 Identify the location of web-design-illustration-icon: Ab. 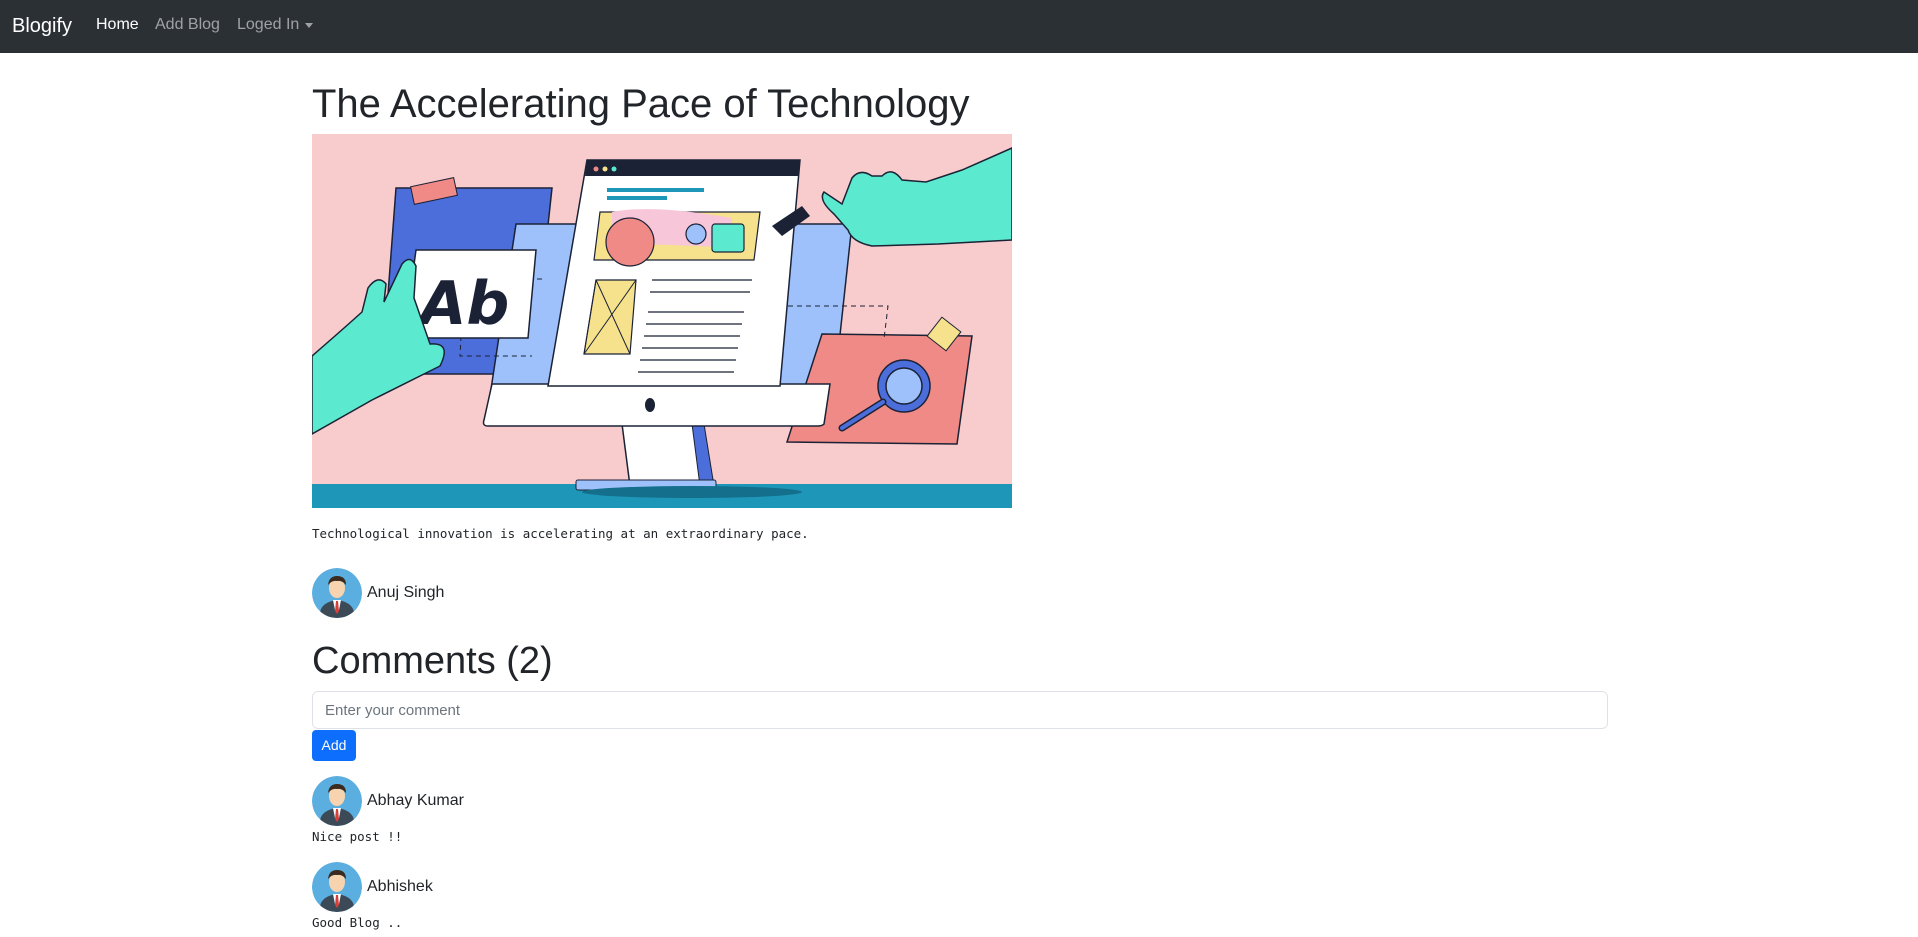
(662, 321).